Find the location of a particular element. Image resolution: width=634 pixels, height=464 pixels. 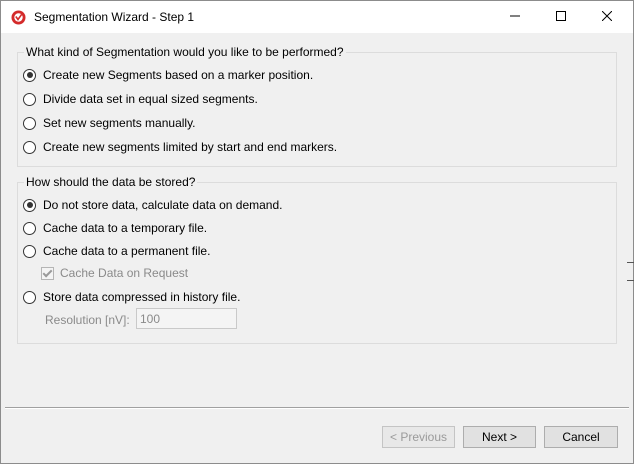

radio-permanent-file: Cache data to a permanent file. is located at coordinates (116, 251).